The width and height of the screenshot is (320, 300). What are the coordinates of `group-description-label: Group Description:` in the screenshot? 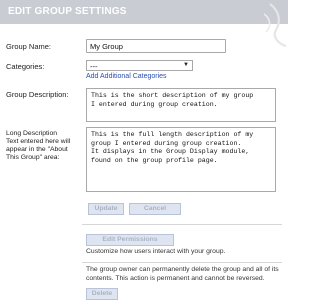 It's located at (37, 94).